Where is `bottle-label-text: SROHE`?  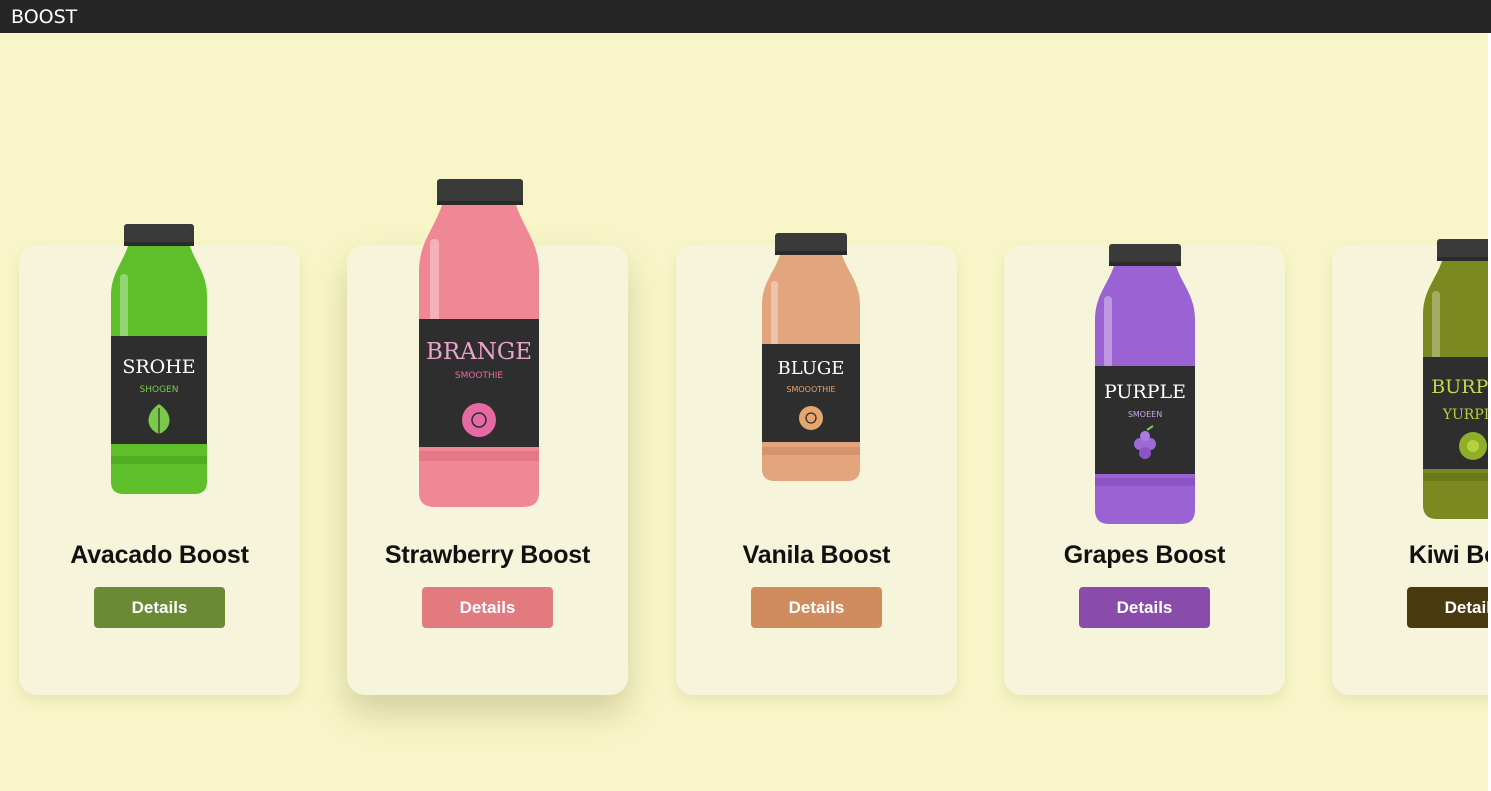 bottle-label-text: SROHE is located at coordinates (158, 367).